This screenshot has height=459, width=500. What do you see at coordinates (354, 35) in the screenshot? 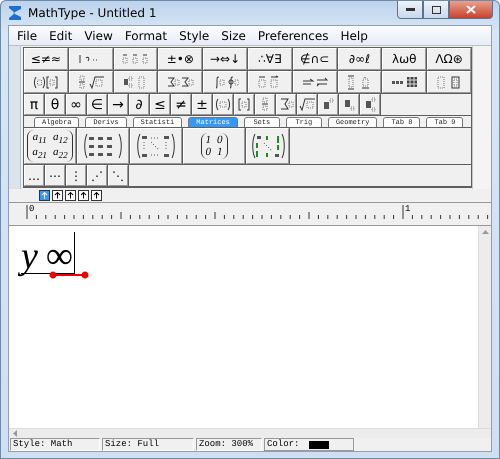
I see `menu-item: Help` at bounding box center [354, 35].